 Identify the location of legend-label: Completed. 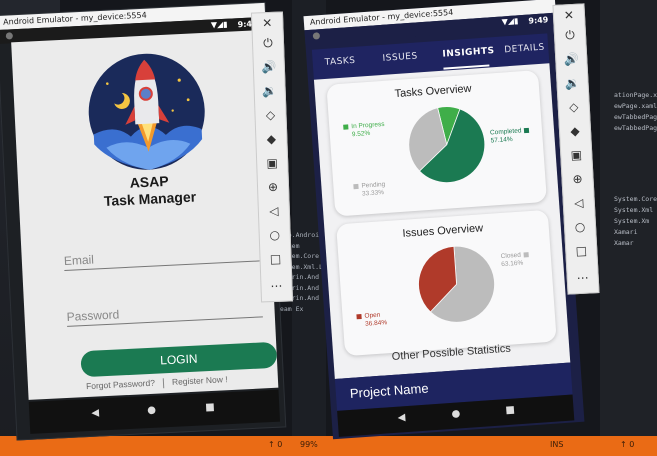
(505, 132).